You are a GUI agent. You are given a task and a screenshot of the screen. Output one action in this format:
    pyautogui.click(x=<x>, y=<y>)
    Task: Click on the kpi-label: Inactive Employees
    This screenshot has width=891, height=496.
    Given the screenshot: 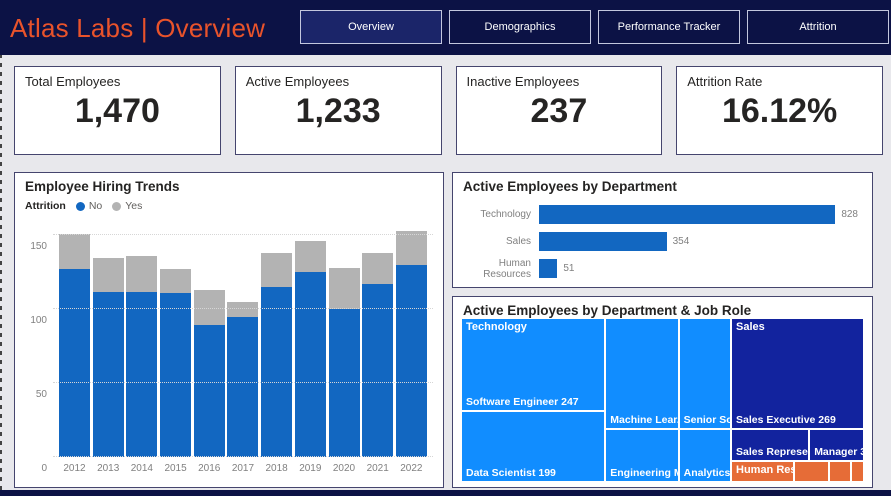 What is the action you would take?
    pyautogui.click(x=523, y=81)
    